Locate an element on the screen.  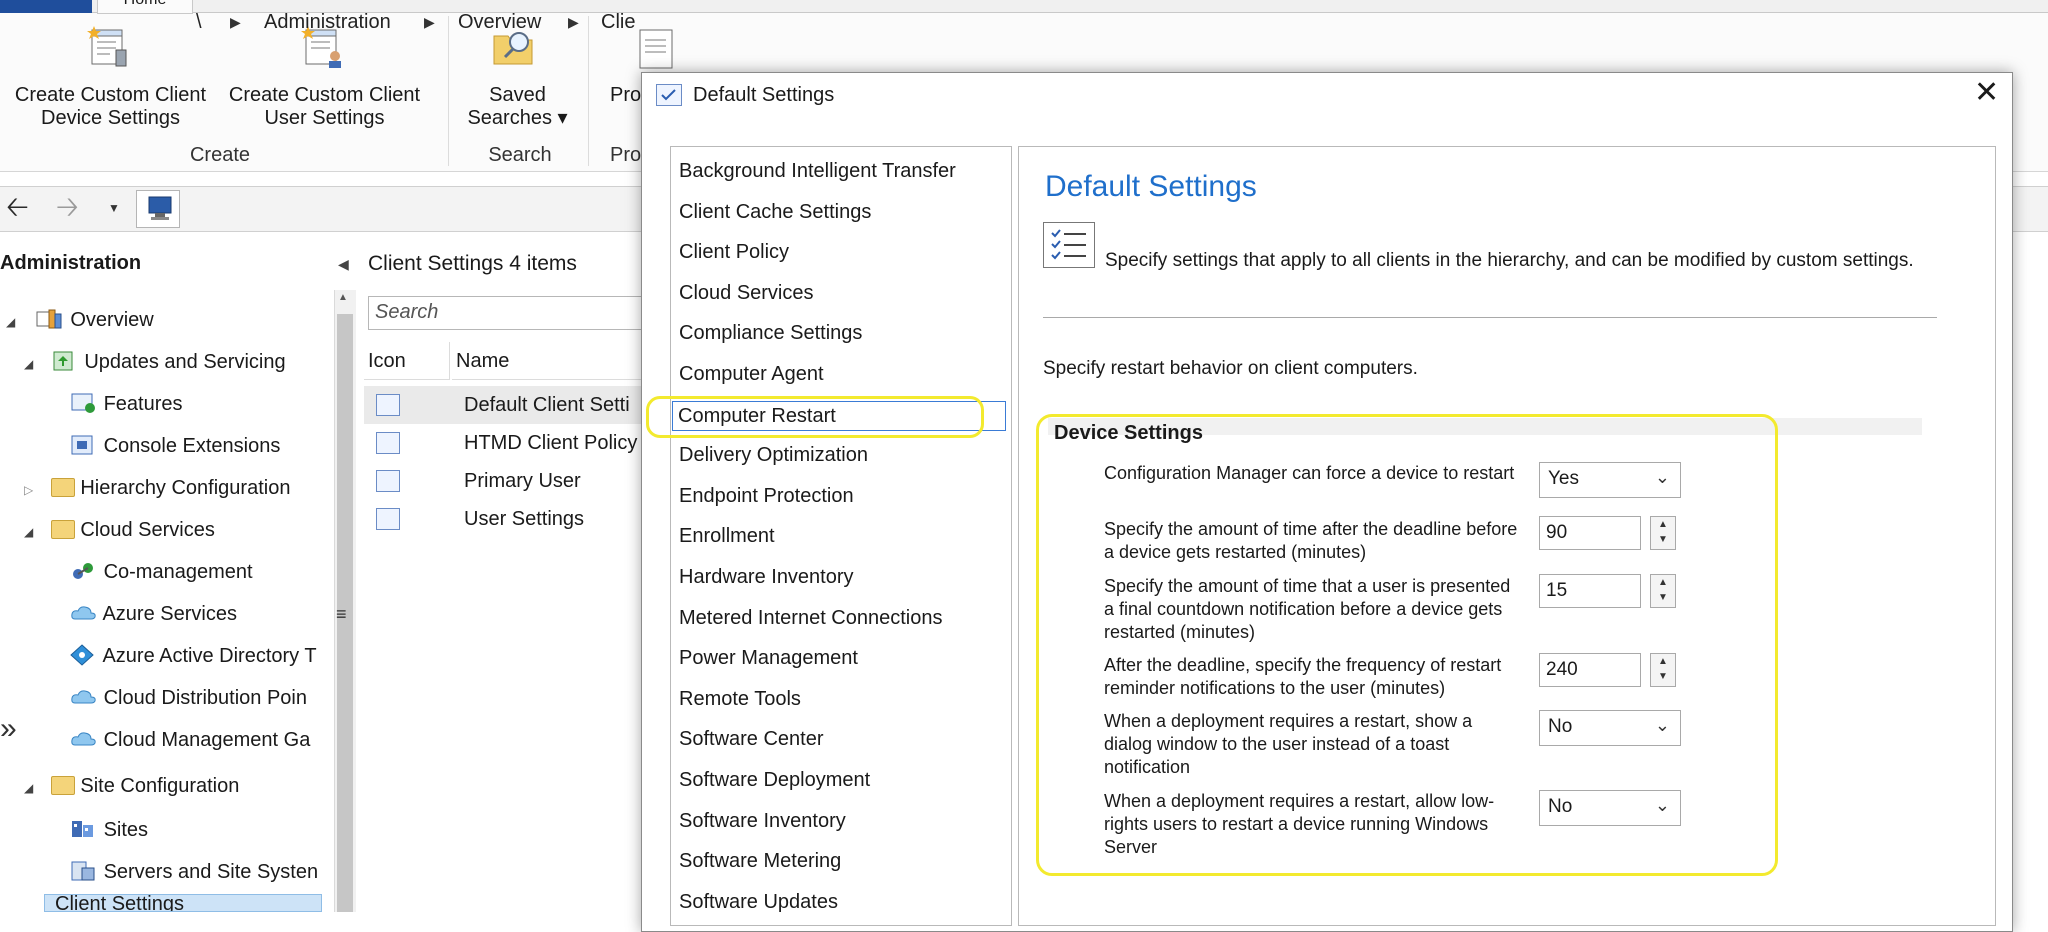
row-name: Default Client Setti is located at coordinates (547, 405).